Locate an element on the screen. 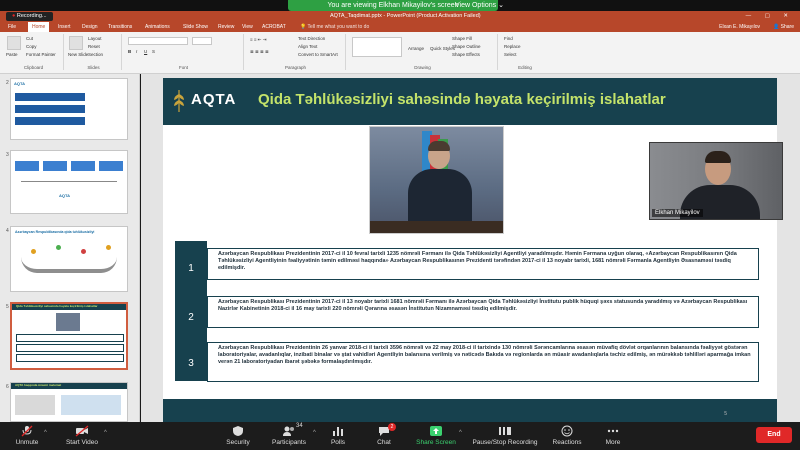 The image size is (800, 450). shape-effects-button: Shape Effects is located at coordinates (466, 54).